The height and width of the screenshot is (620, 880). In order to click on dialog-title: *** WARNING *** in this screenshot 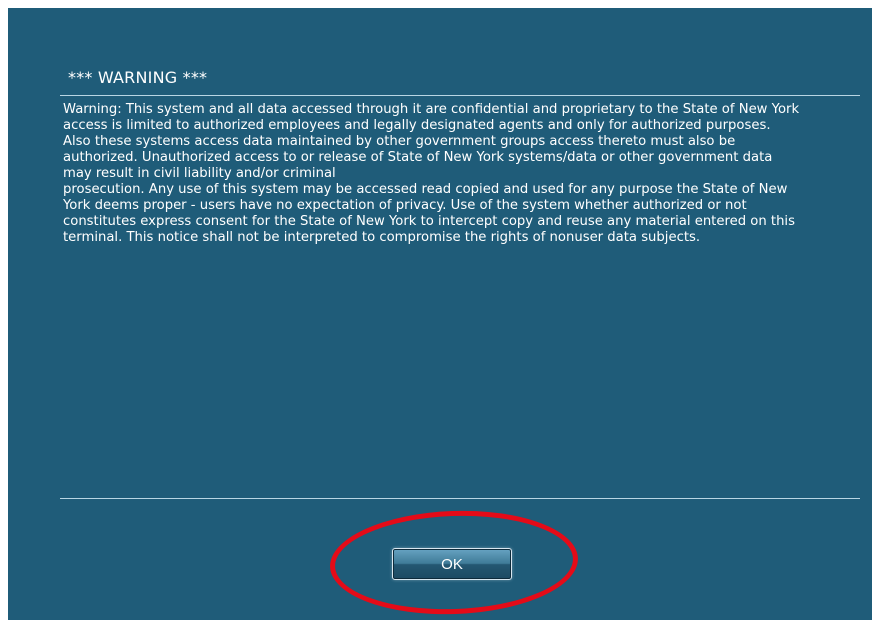, I will do `click(138, 77)`.